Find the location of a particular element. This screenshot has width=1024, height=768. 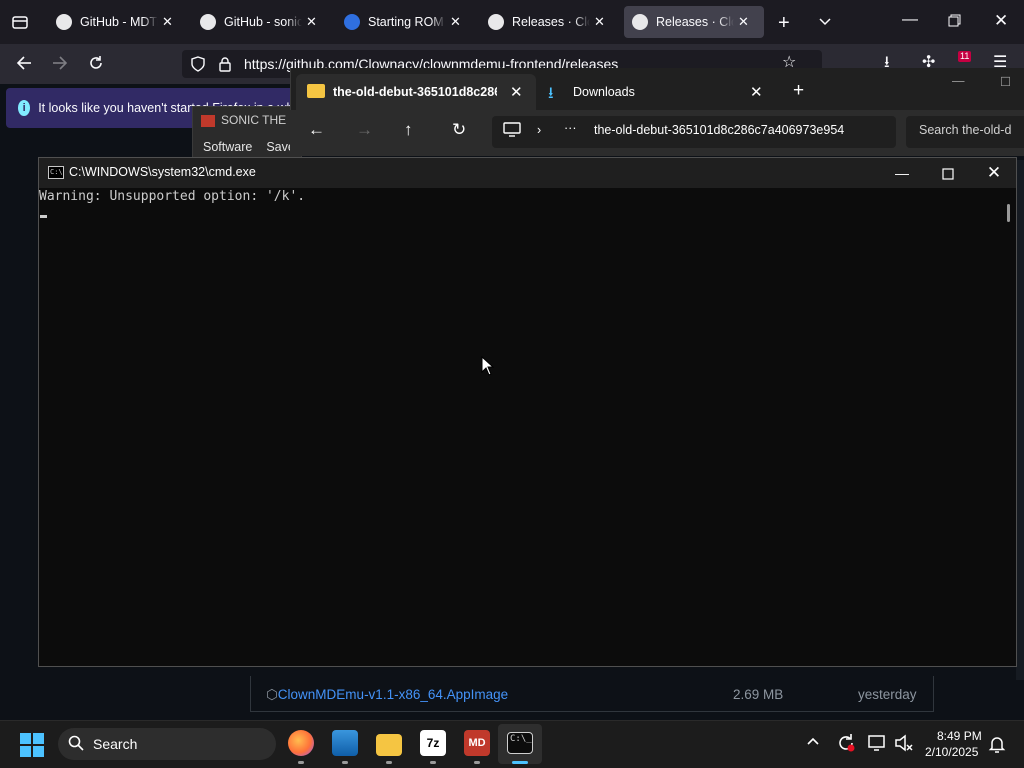

c-logo-icon is located at coordinates (352, 22).